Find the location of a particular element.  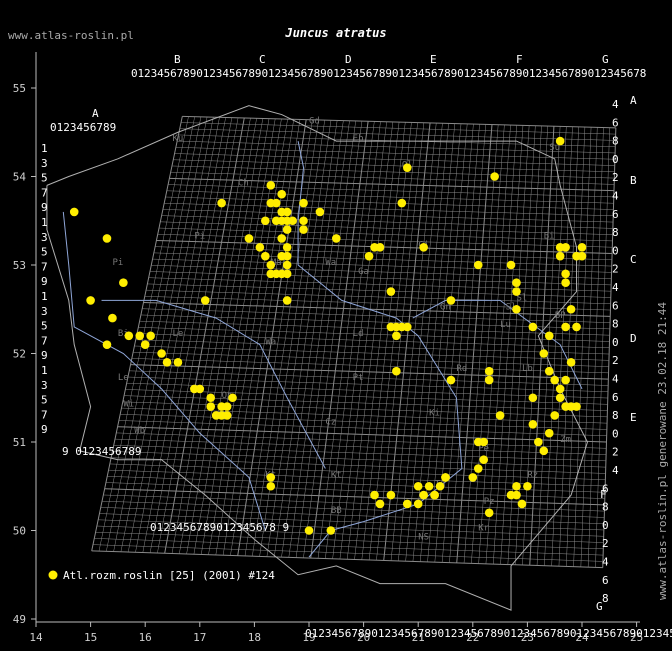

site-url: www.atlas-roslin.pl is located at coordinates (71, 35).